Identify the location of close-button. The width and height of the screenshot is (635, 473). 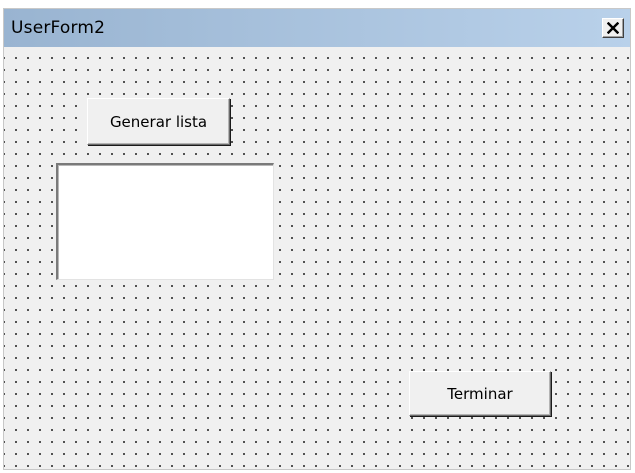
(613, 28).